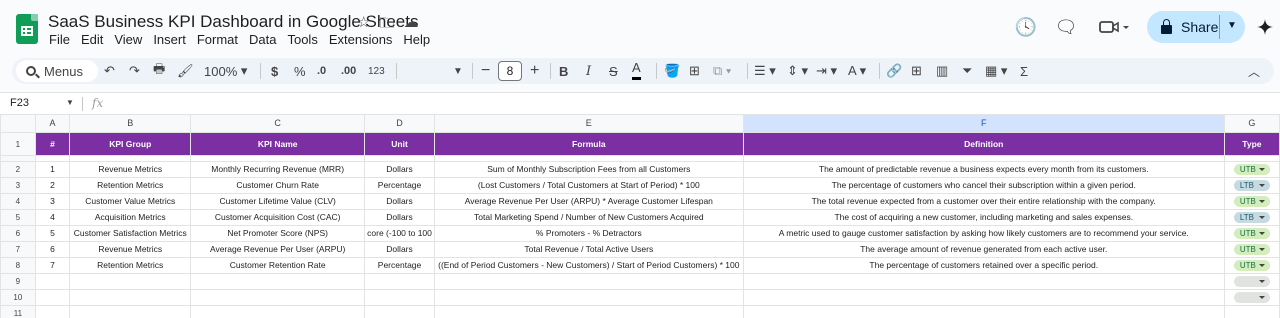 The image size is (1280, 318). Describe the element at coordinates (57, 71) in the screenshot. I see `search-menus: Menus` at that location.